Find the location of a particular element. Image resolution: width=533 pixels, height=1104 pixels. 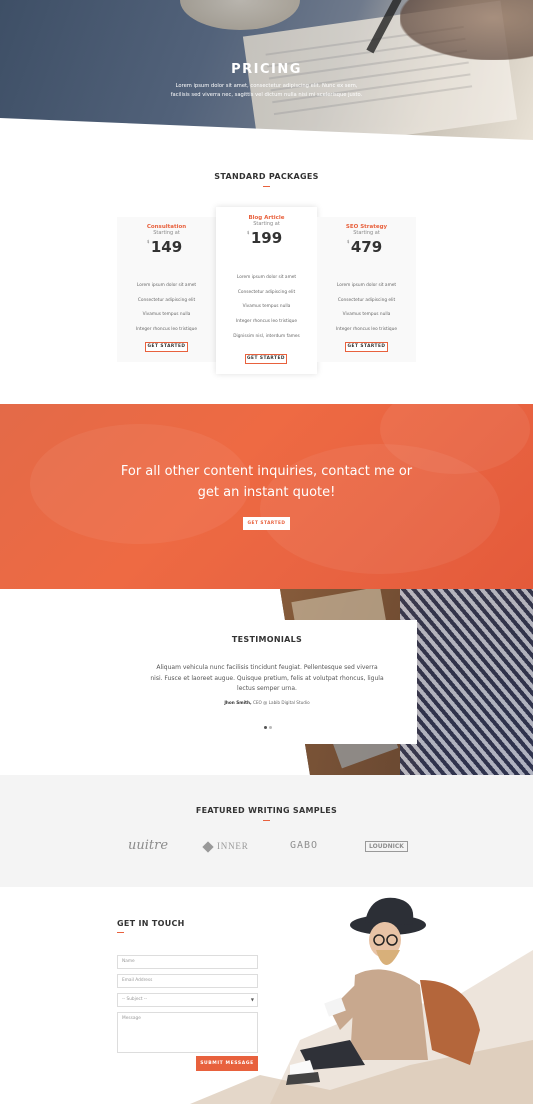

testimonial-author: Jhon Smith, CEO @ Labib Digital Studio is located at coordinates (267, 702).